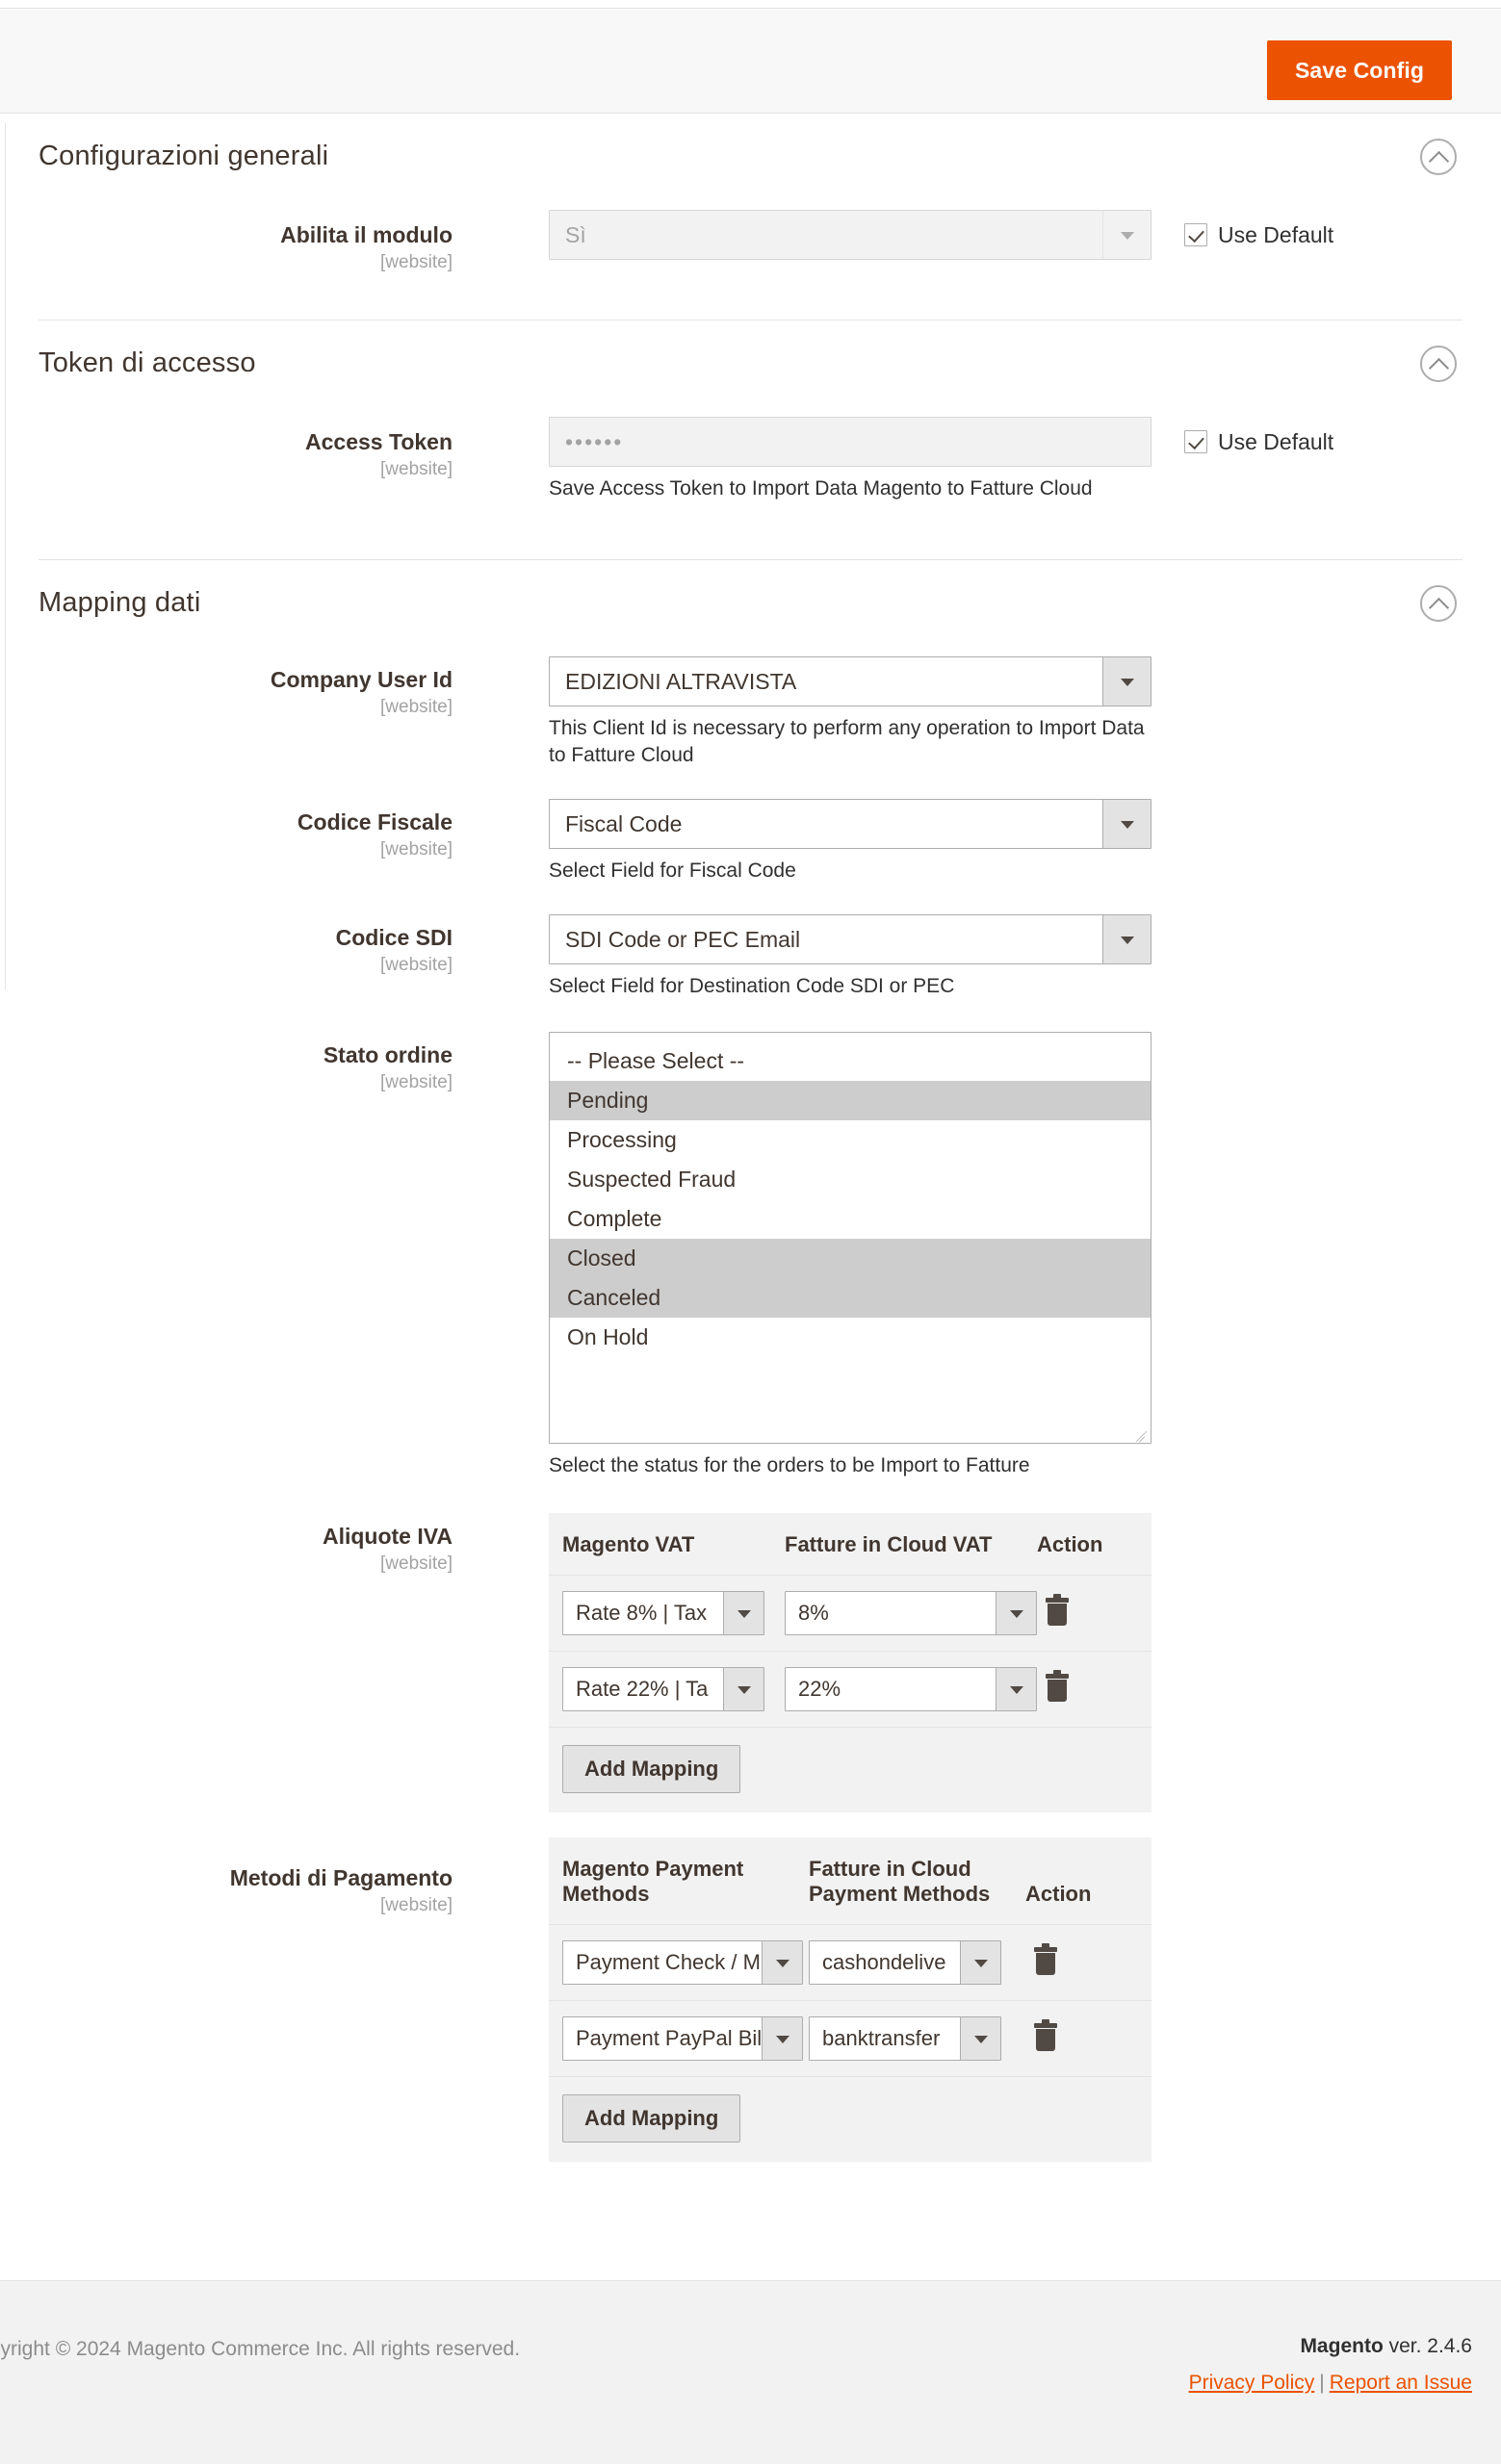 This screenshot has height=2464, width=1501. I want to click on field-label-company-user-id: Company User Id [website], so click(250, 692).